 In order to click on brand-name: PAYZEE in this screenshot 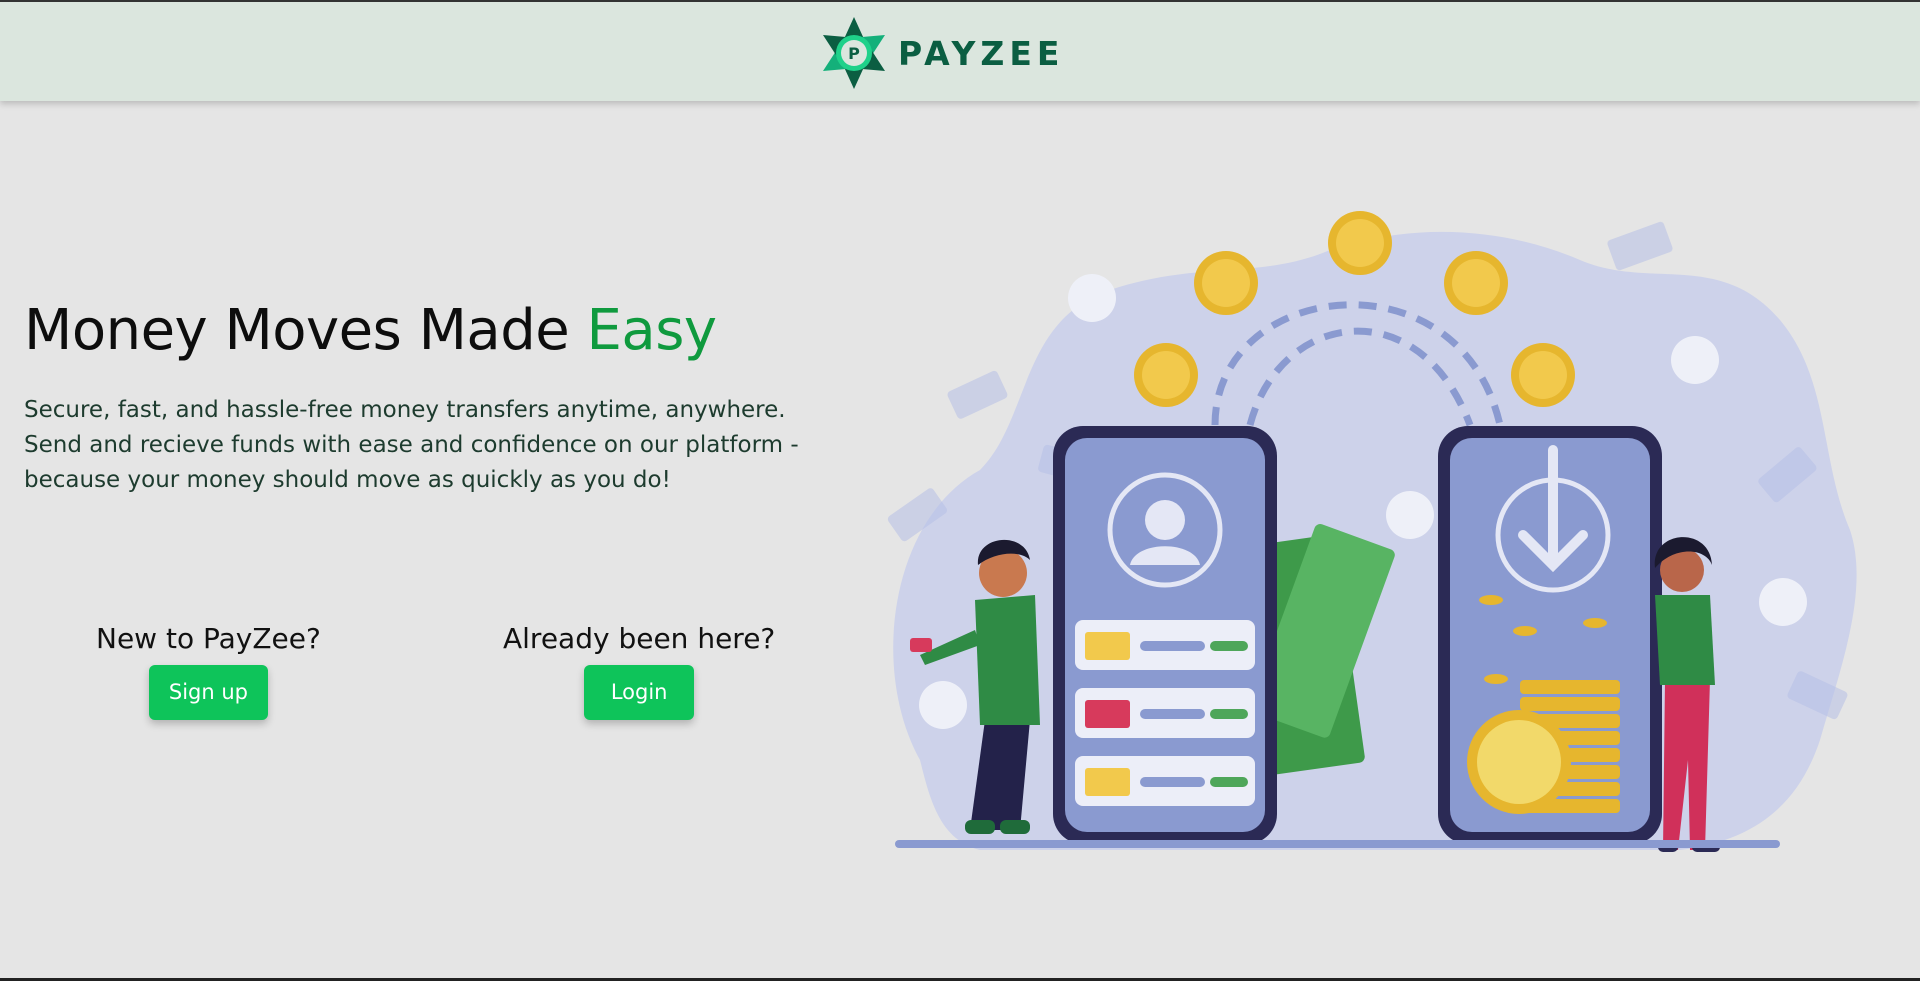, I will do `click(981, 53)`.